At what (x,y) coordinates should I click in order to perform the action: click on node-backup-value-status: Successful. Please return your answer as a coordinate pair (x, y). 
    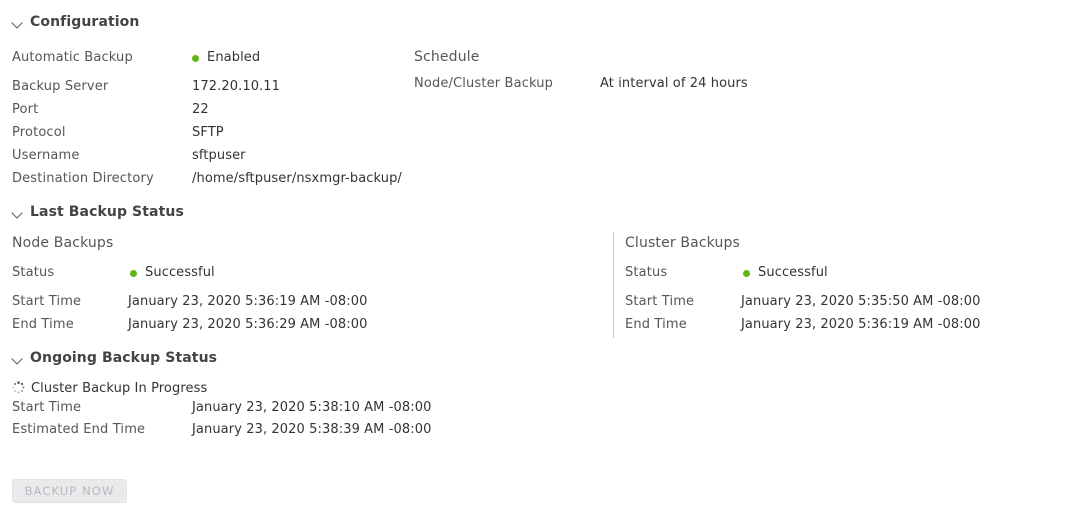
    Looking at the image, I should click on (172, 273).